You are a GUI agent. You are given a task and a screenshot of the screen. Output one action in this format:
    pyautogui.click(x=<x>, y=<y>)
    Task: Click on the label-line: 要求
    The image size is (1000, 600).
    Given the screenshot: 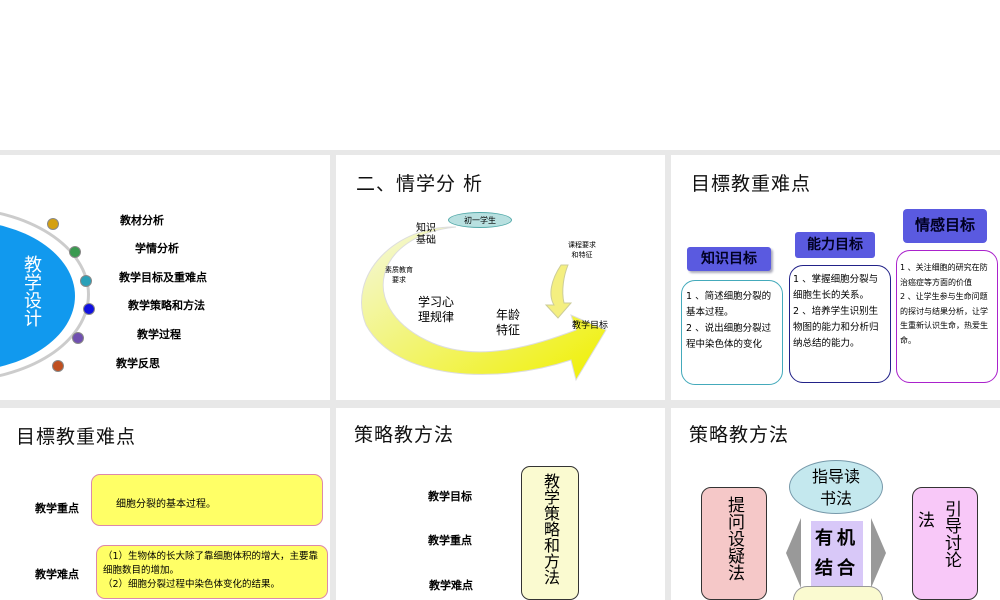 What is the action you would take?
    pyautogui.click(x=399, y=280)
    